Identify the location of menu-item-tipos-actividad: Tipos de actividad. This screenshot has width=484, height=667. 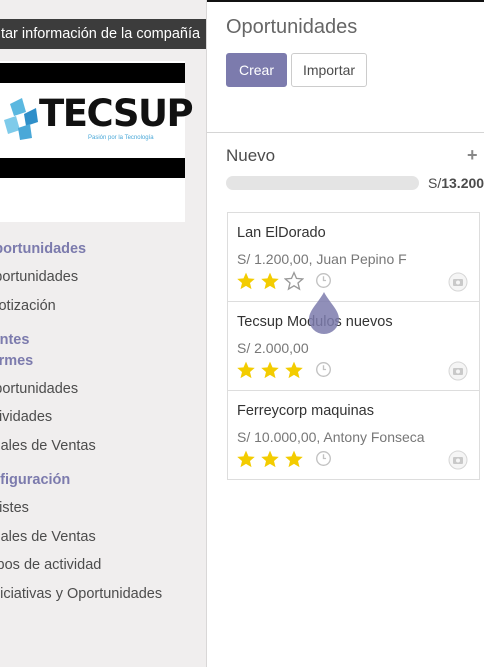
(50, 565).